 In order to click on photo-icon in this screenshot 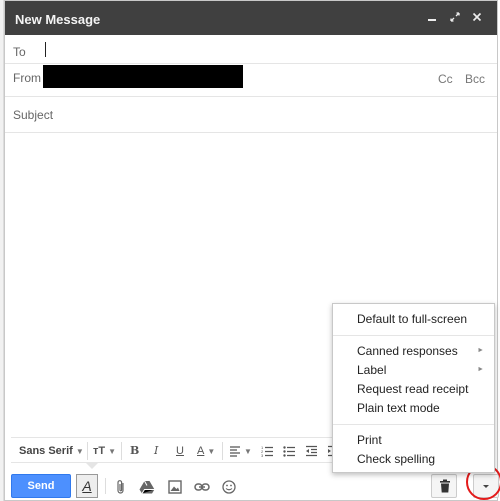, I will do `click(175, 487)`.